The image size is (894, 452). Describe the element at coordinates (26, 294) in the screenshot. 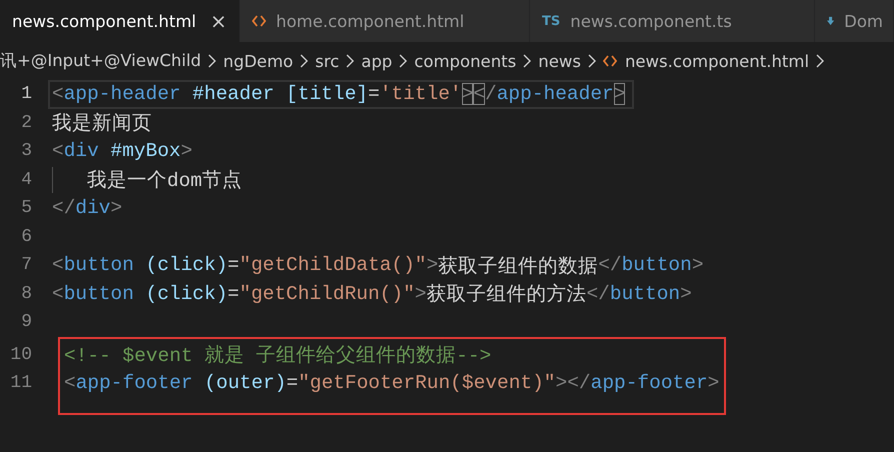

I see `line-number: 8` at that location.